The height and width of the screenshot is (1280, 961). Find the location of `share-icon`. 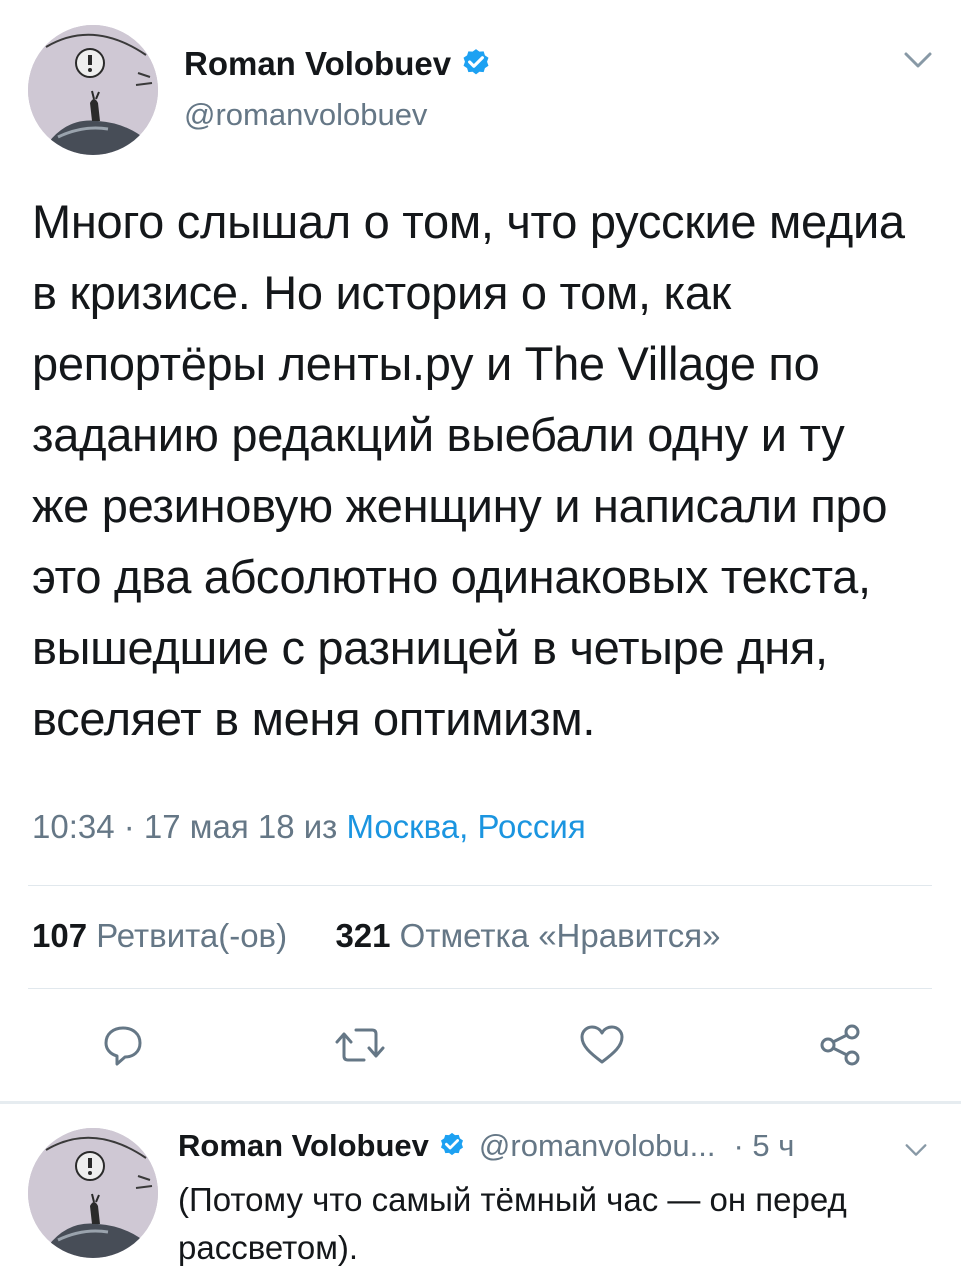

share-icon is located at coordinates (840, 1045).